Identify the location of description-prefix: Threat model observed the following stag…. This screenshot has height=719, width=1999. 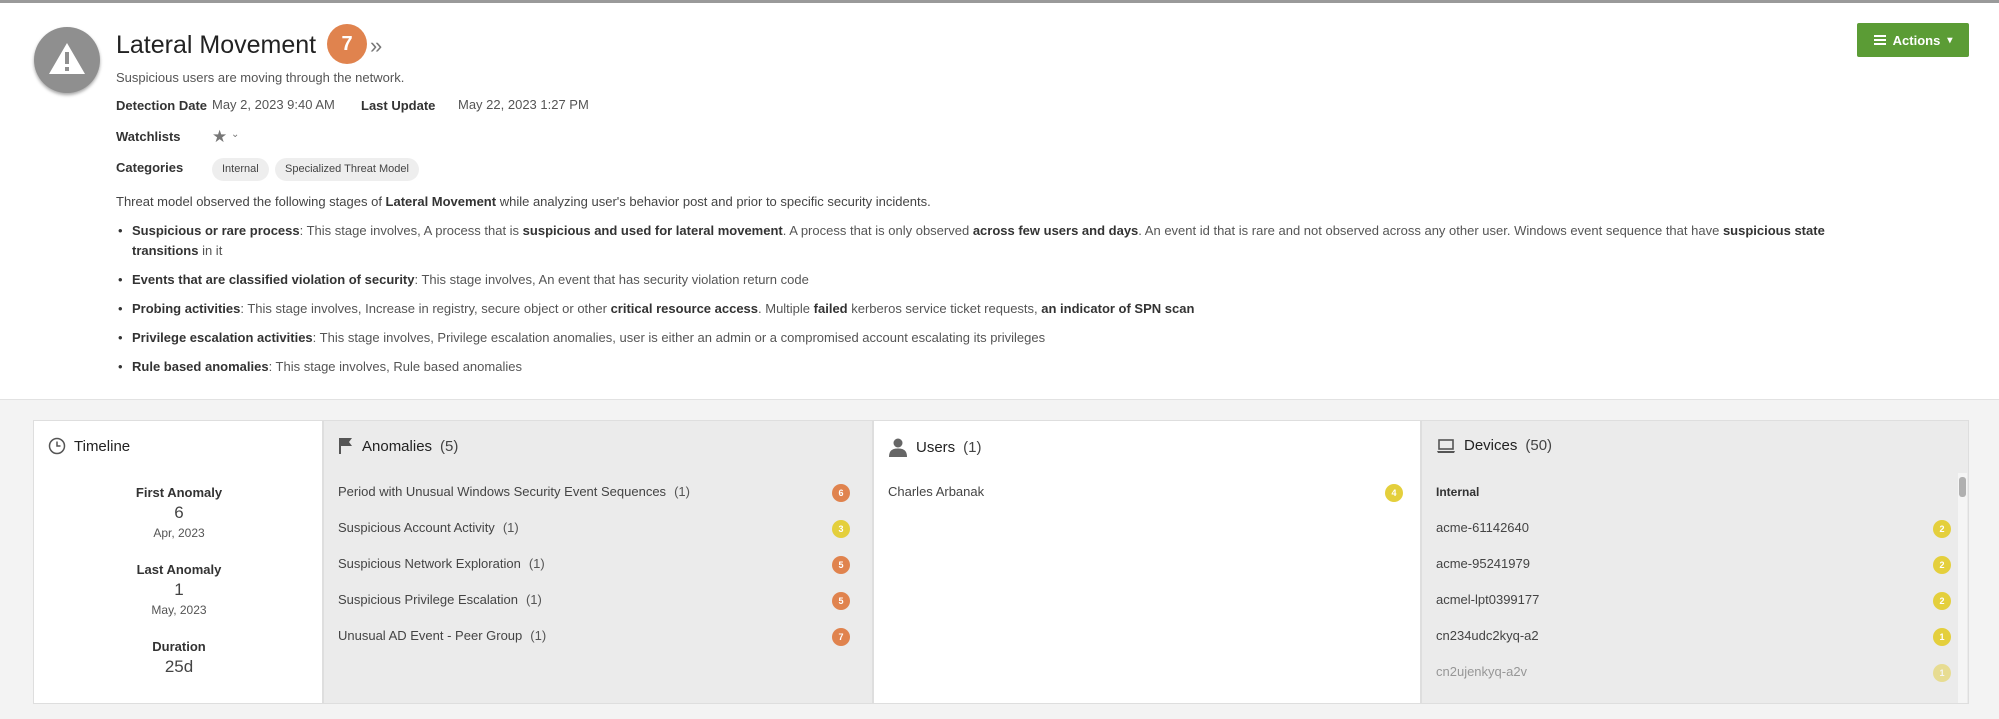
(251, 201).